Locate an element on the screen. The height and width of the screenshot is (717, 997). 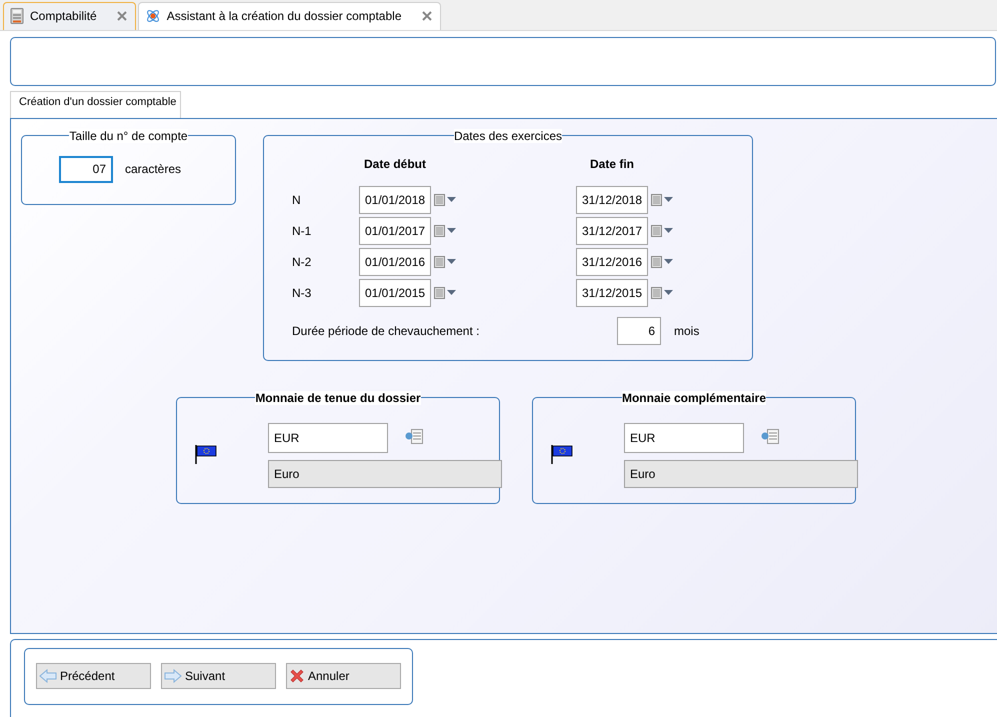
wizard-button: Suivant is located at coordinates (218, 676).